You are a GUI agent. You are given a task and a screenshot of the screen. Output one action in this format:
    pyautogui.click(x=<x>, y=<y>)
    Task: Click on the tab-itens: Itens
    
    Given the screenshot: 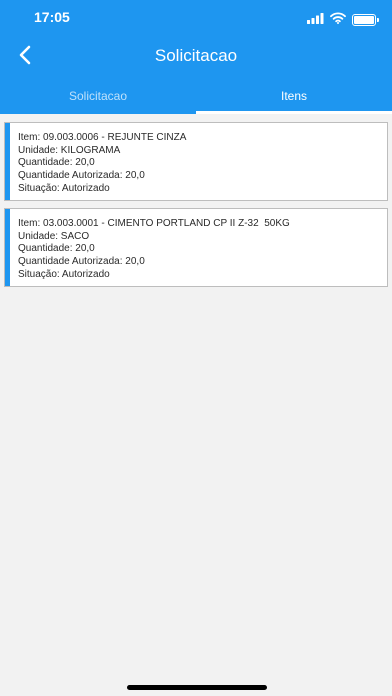 What is the action you would take?
    pyautogui.click(x=294, y=96)
    